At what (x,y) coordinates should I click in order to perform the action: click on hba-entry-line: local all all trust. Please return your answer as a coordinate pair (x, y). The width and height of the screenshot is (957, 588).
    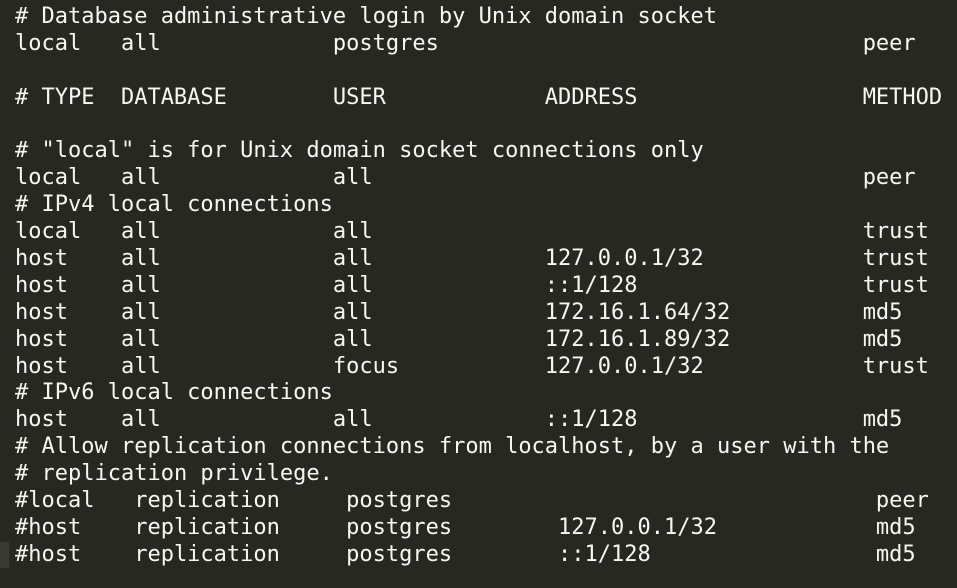
    Looking at the image, I should click on (486, 232).